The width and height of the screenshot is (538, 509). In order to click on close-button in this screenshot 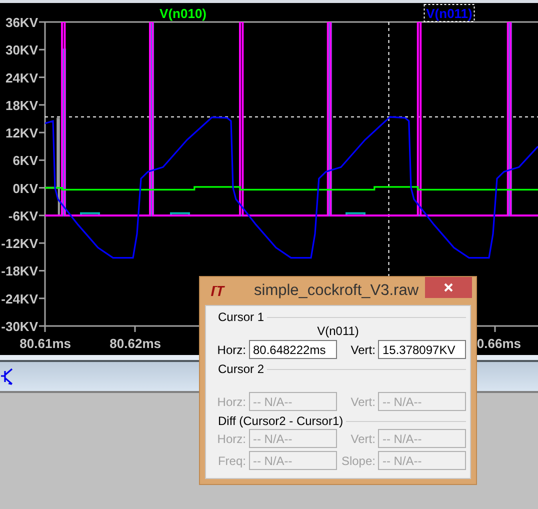, I will do `click(448, 287)`.